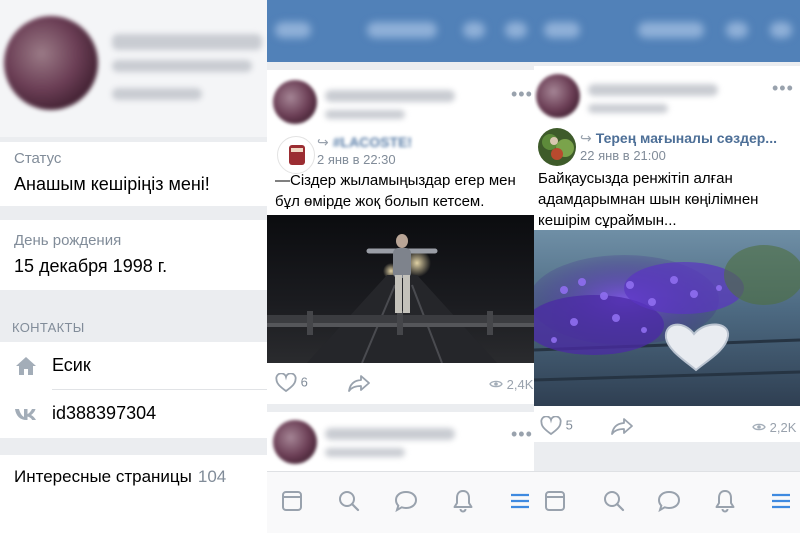 The width and height of the screenshot is (800, 533). Describe the element at coordinates (157, 94) in the screenshot. I see `blurred-online` at that location.